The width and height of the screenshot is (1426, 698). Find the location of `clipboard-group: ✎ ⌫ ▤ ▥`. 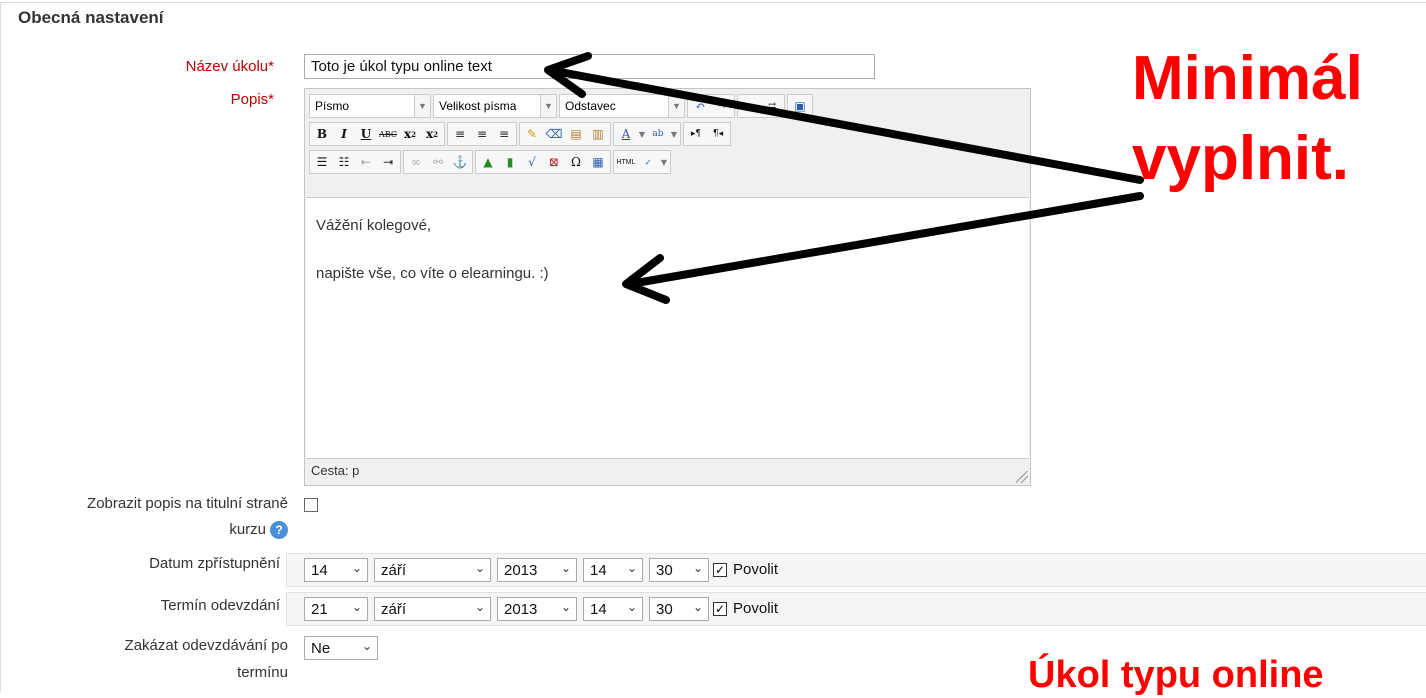

clipboard-group: ✎ ⌫ ▤ ▥ is located at coordinates (565, 134).